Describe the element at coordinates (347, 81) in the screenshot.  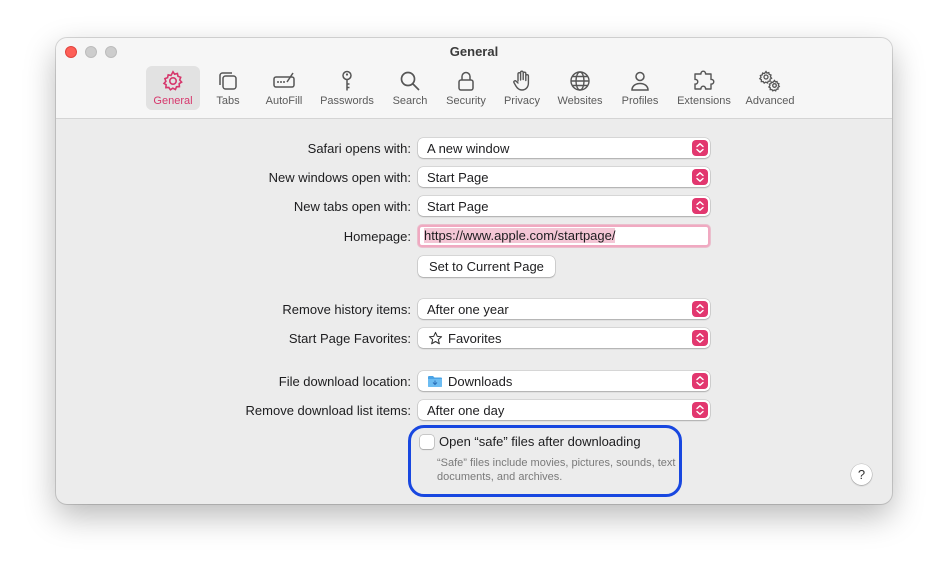
I see `key-icon` at that location.